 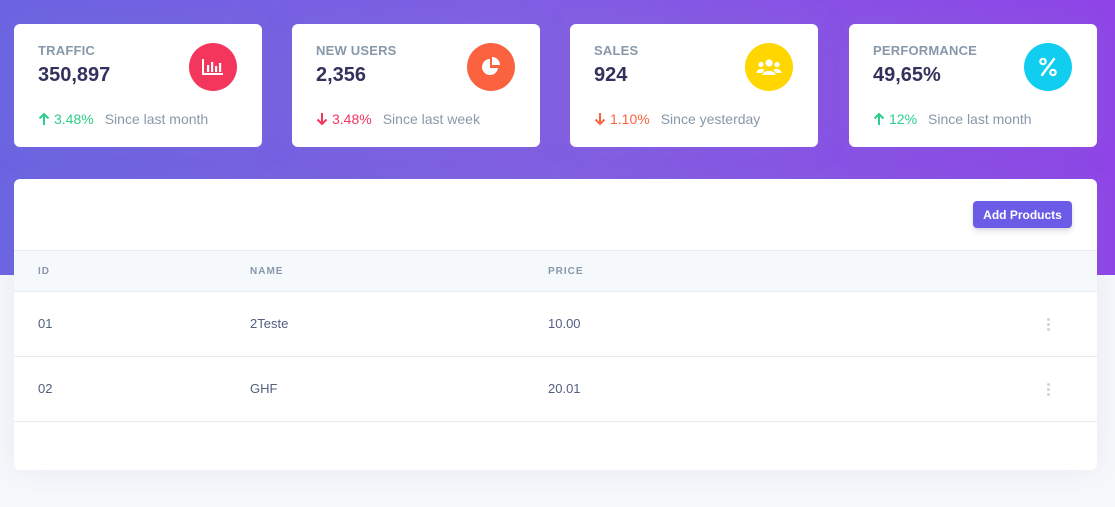 I want to click on stat-change: 1.10% Since yesterday, so click(x=677, y=119).